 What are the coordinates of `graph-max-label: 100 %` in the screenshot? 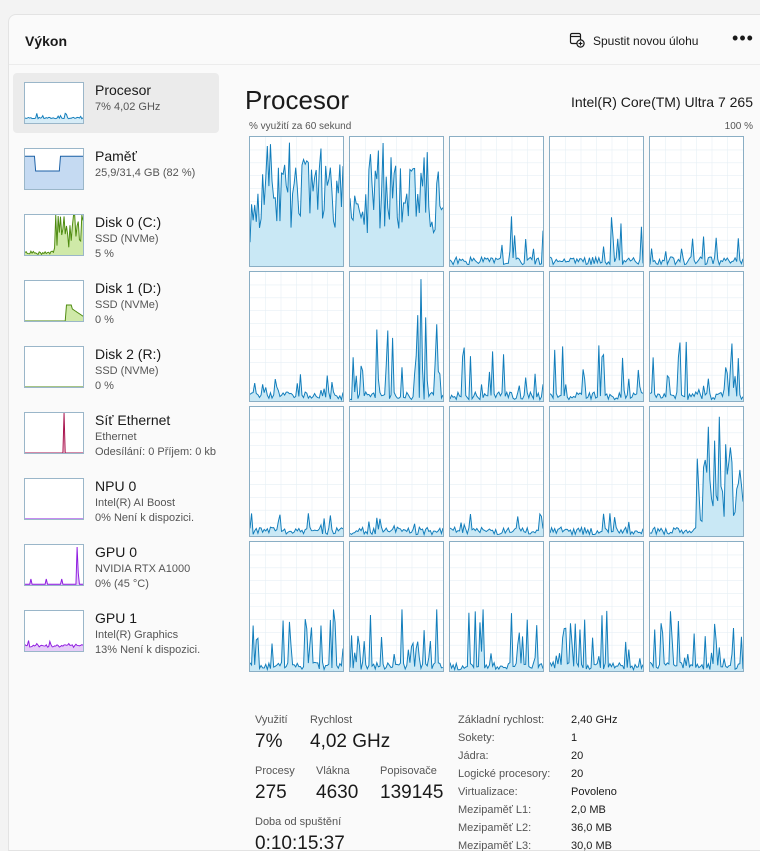 It's located at (738, 126).